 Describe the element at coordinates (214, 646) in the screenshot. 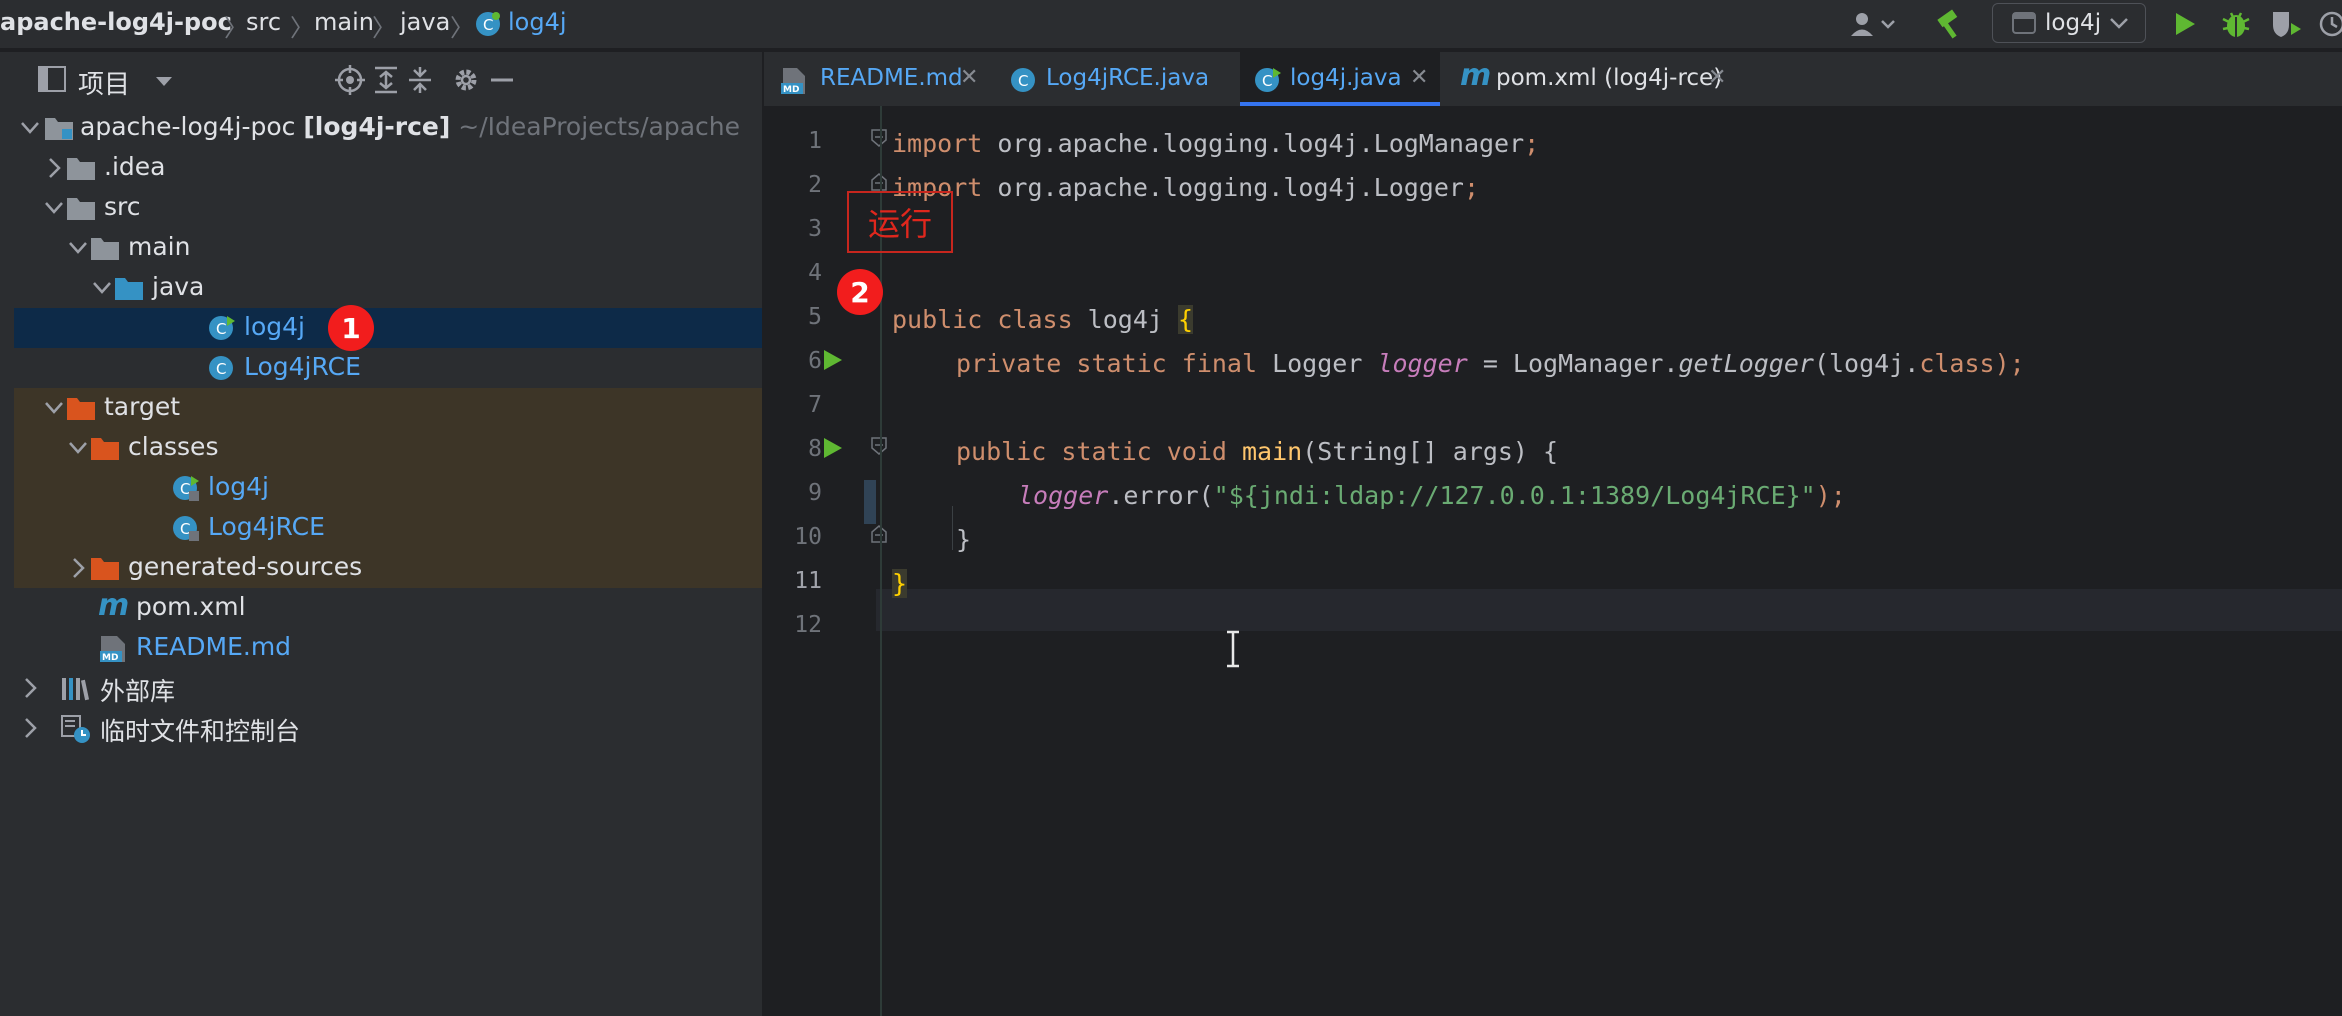

I see `tree-label: README.md` at that location.